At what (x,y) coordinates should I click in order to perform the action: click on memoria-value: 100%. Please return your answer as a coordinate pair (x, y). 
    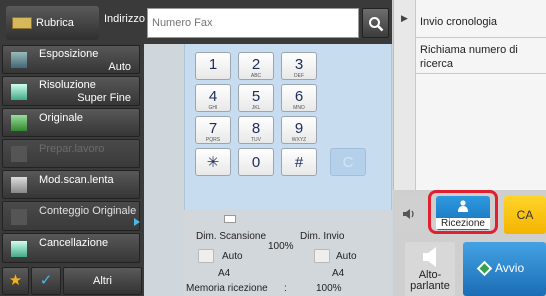
    Looking at the image, I should click on (329, 288).